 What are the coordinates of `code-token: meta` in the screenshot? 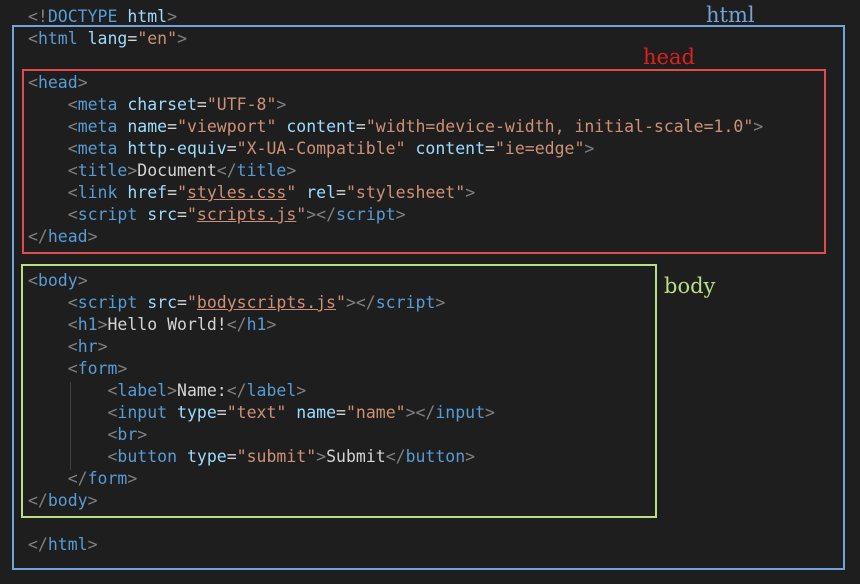 It's located at (97, 148).